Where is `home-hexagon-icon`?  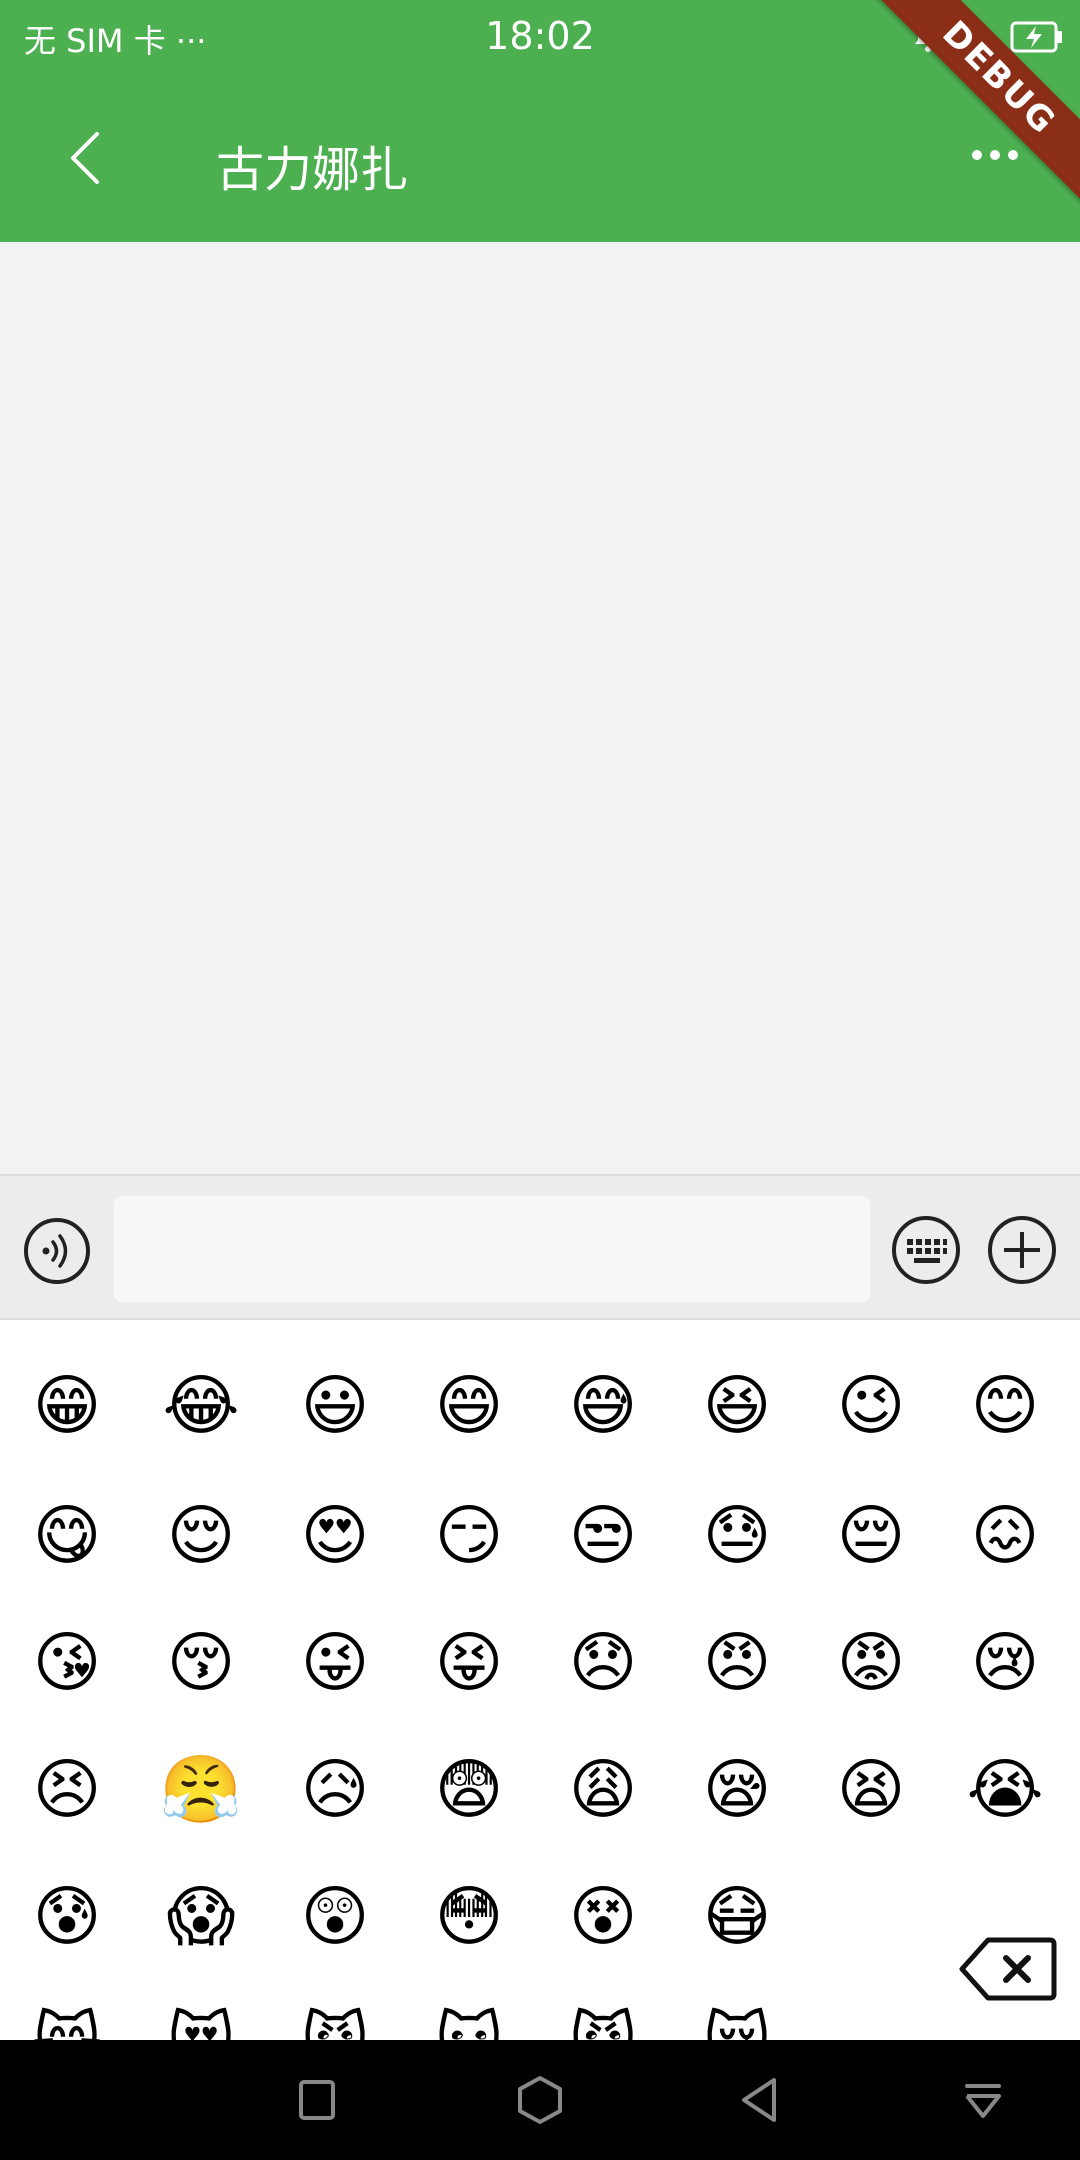
home-hexagon-icon is located at coordinates (540, 2100).